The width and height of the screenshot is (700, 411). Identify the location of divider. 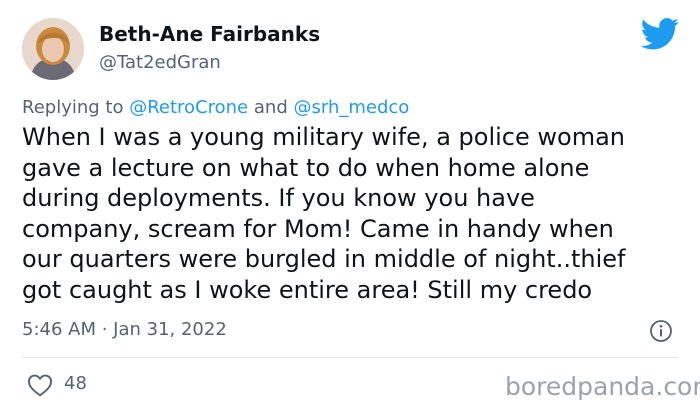
(350, 357).